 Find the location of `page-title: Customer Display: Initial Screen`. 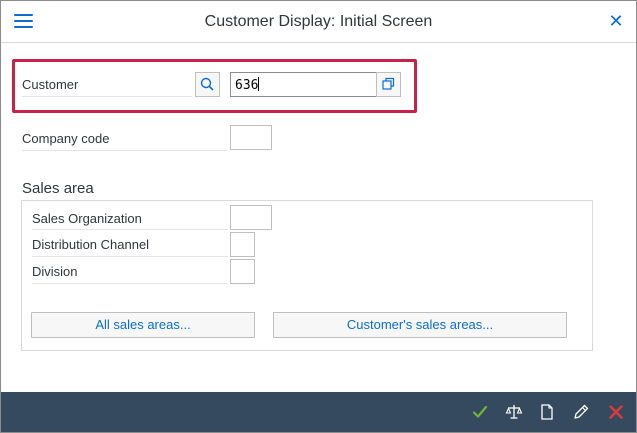

page-title: Customer Display: Initial Screen is located at coordinates (318, 21).